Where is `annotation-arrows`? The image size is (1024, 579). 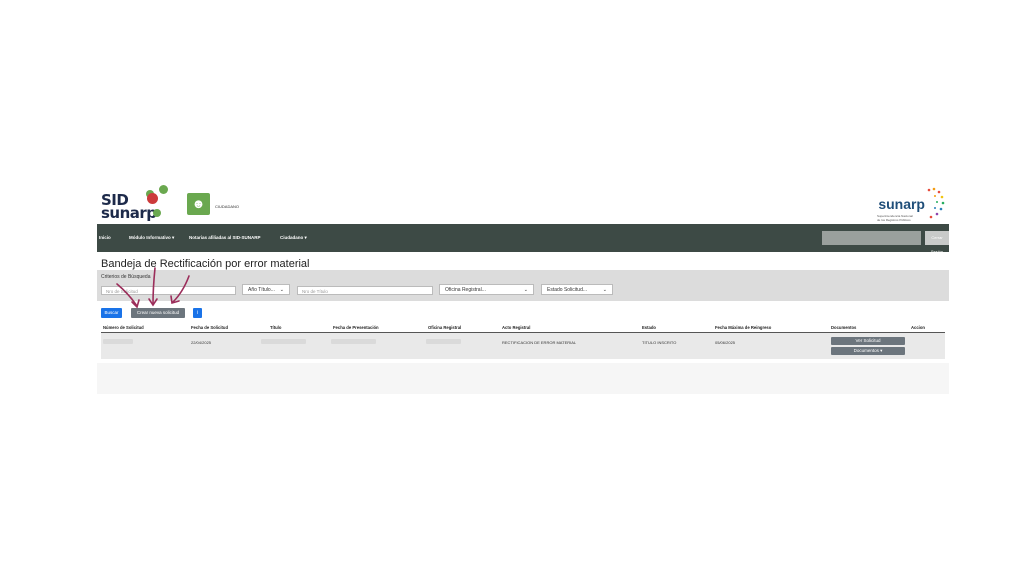
annotation-arrows is located at coordinates (153, 288).